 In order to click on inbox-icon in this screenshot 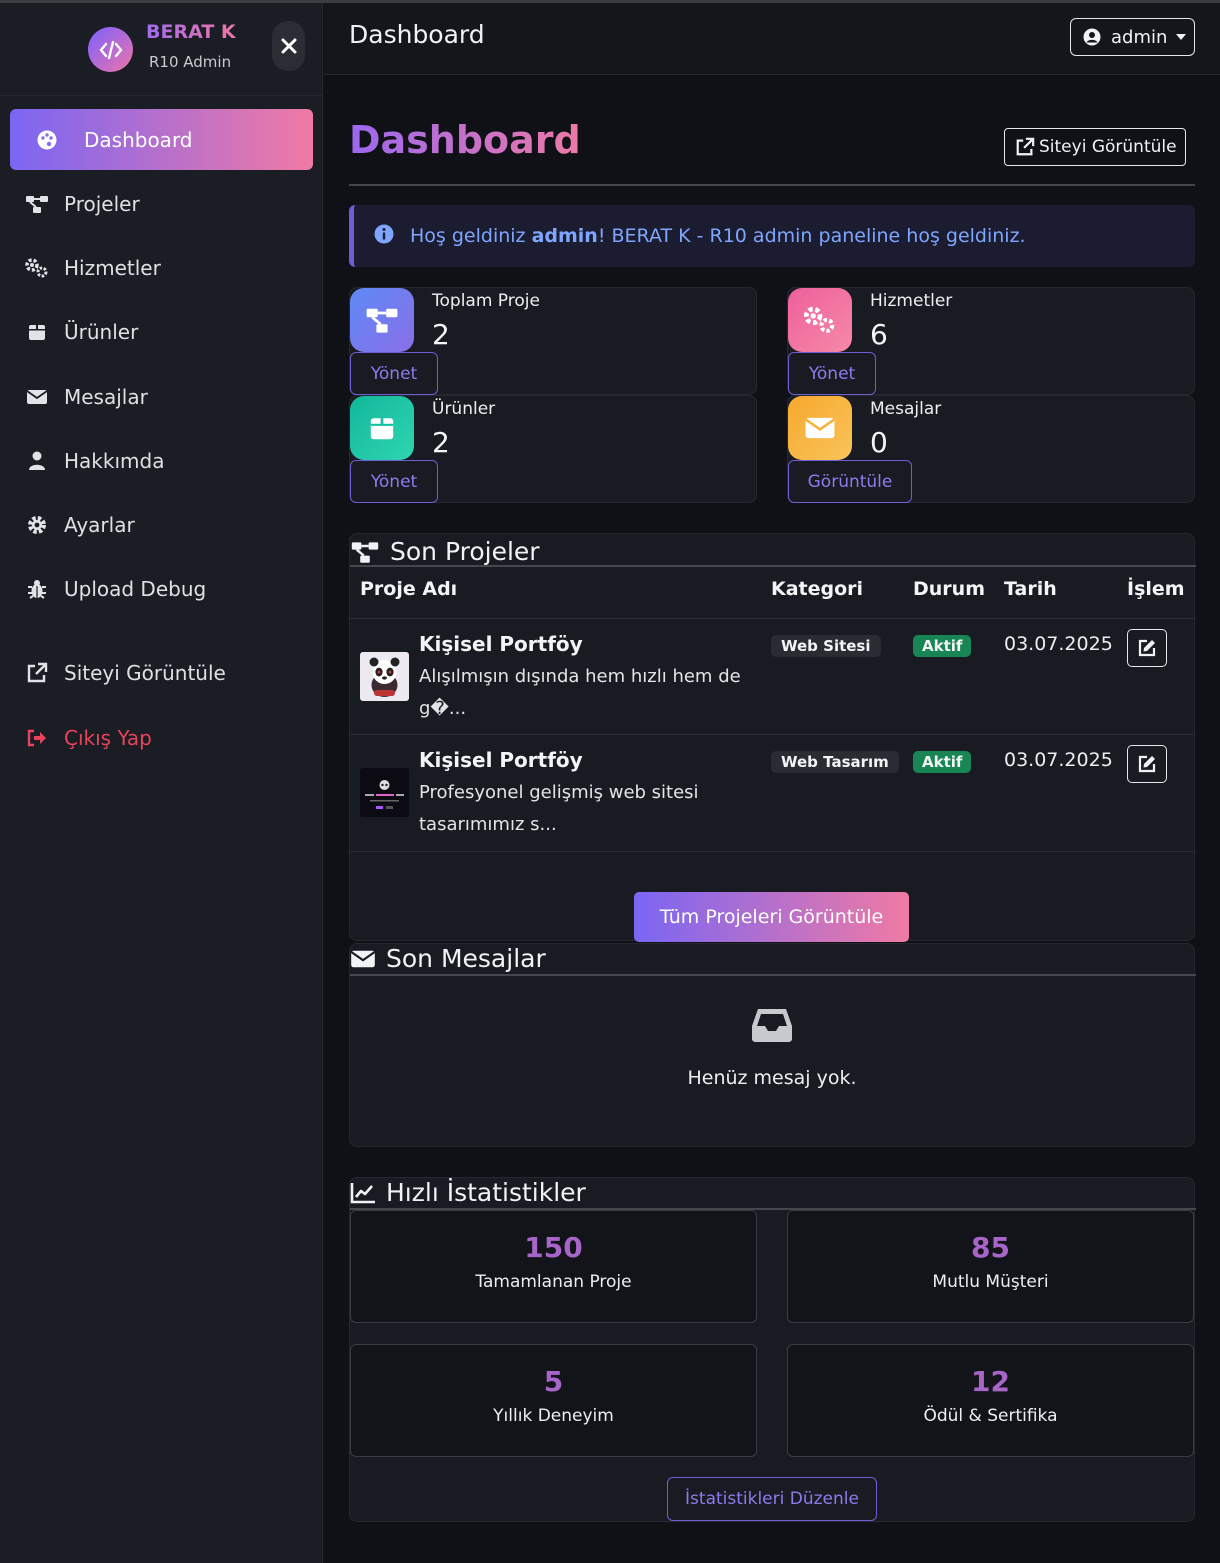, I will do `click(772, 1027)`.